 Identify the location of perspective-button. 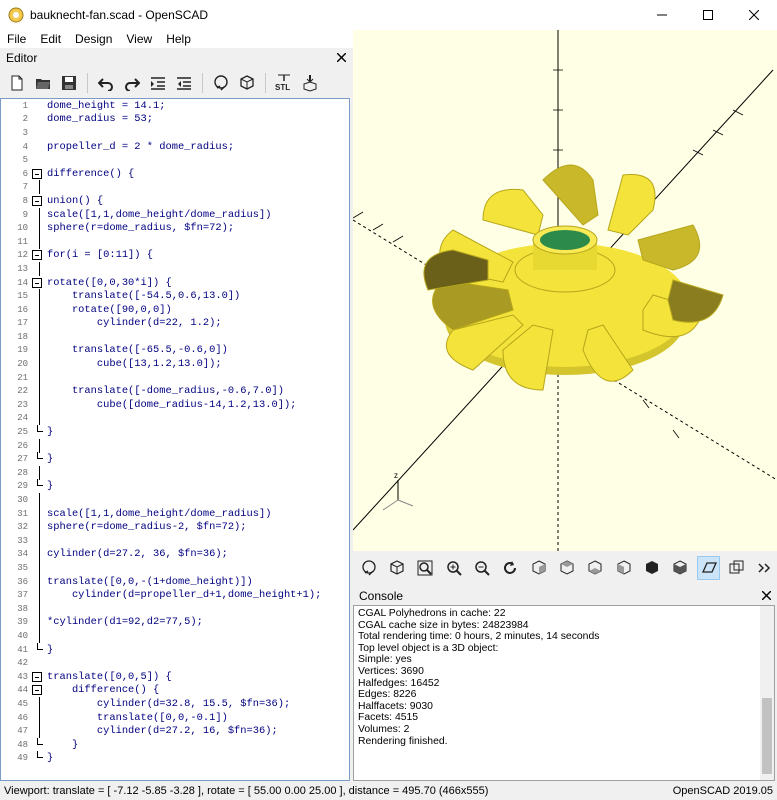
(708, 568).